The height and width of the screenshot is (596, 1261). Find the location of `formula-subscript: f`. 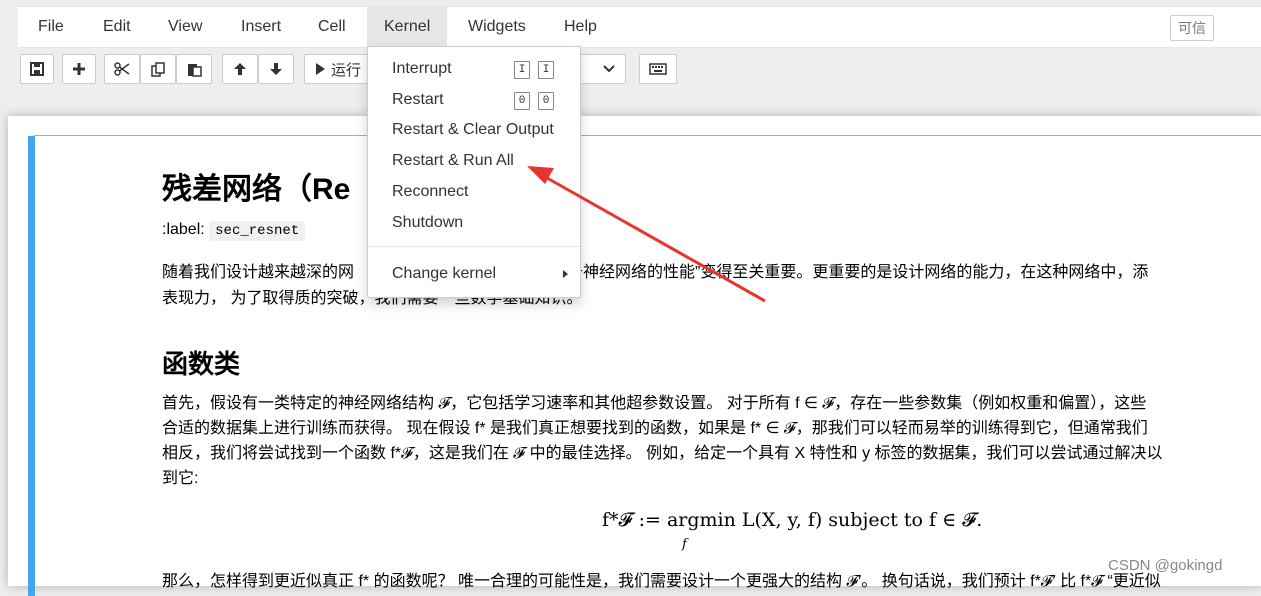

formula-subscript: f is located at coordinates (684, 544).